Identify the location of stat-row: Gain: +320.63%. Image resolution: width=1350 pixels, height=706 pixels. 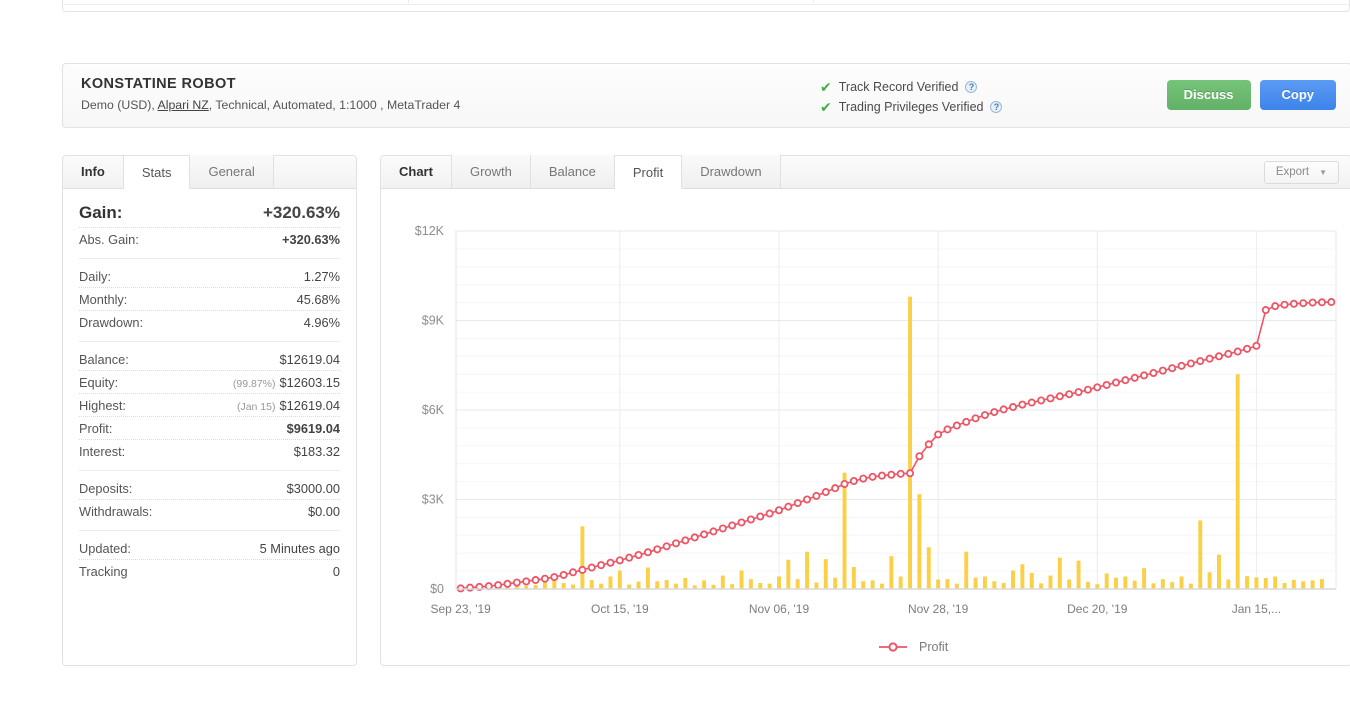
(209, 212).